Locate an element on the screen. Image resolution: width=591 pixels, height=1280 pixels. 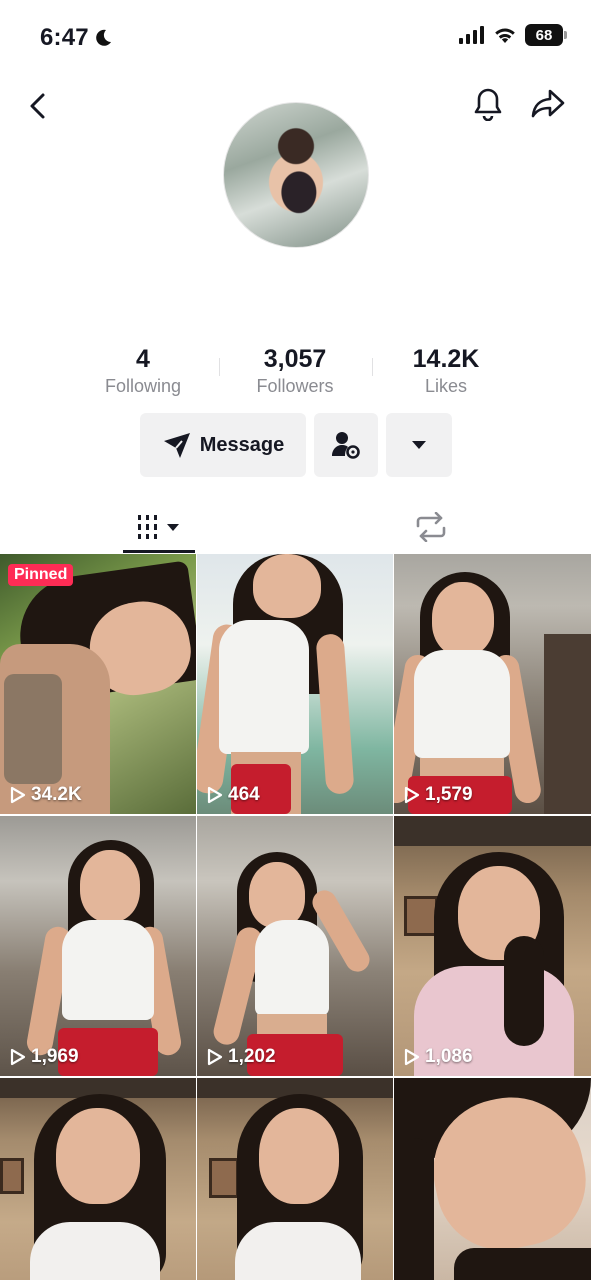
back-icon is located at coordinates (37, 106).